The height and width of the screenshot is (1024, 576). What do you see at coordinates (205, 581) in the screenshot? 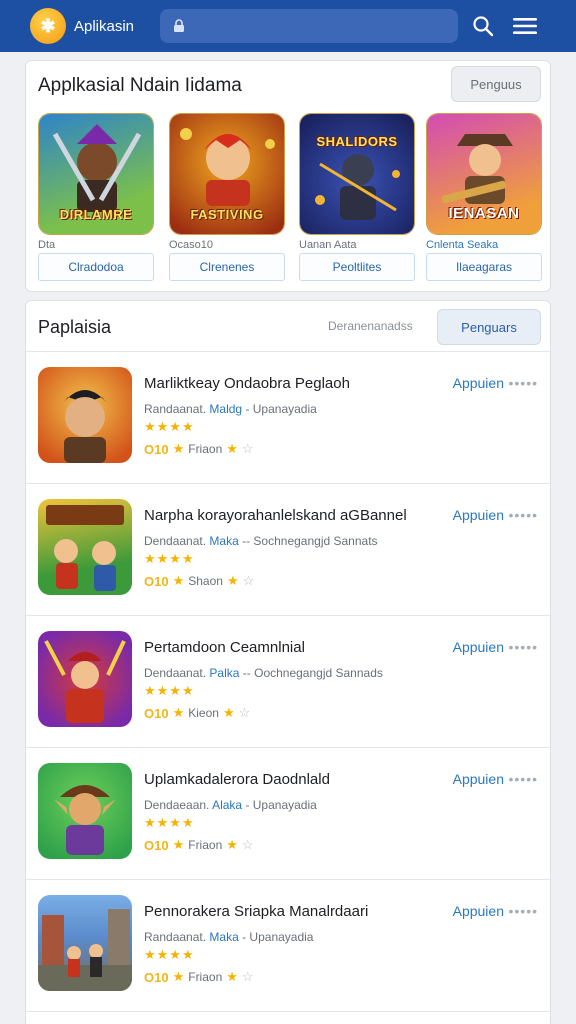
I see `download-count: Shaon` at bounding box center [205, 581].